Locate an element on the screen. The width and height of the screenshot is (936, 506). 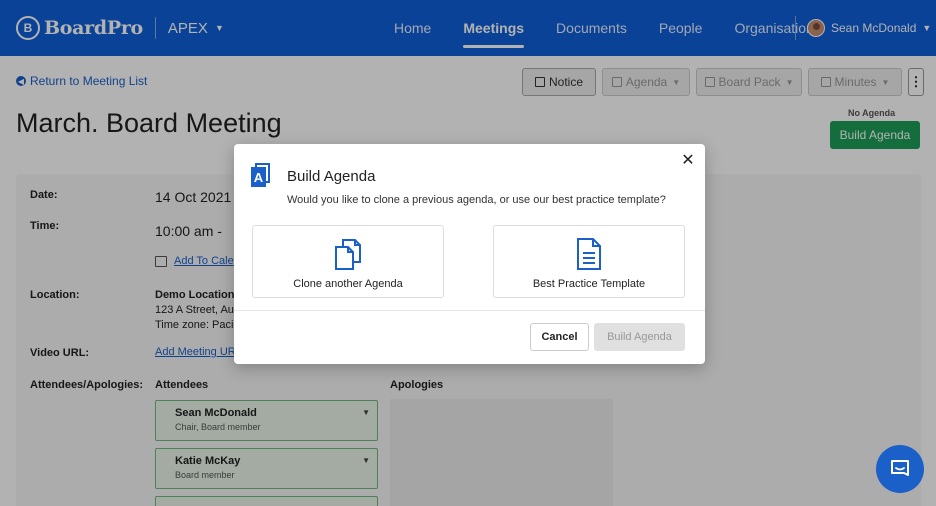
agenda-icon-letter: A is located at coordinates (258, 177).